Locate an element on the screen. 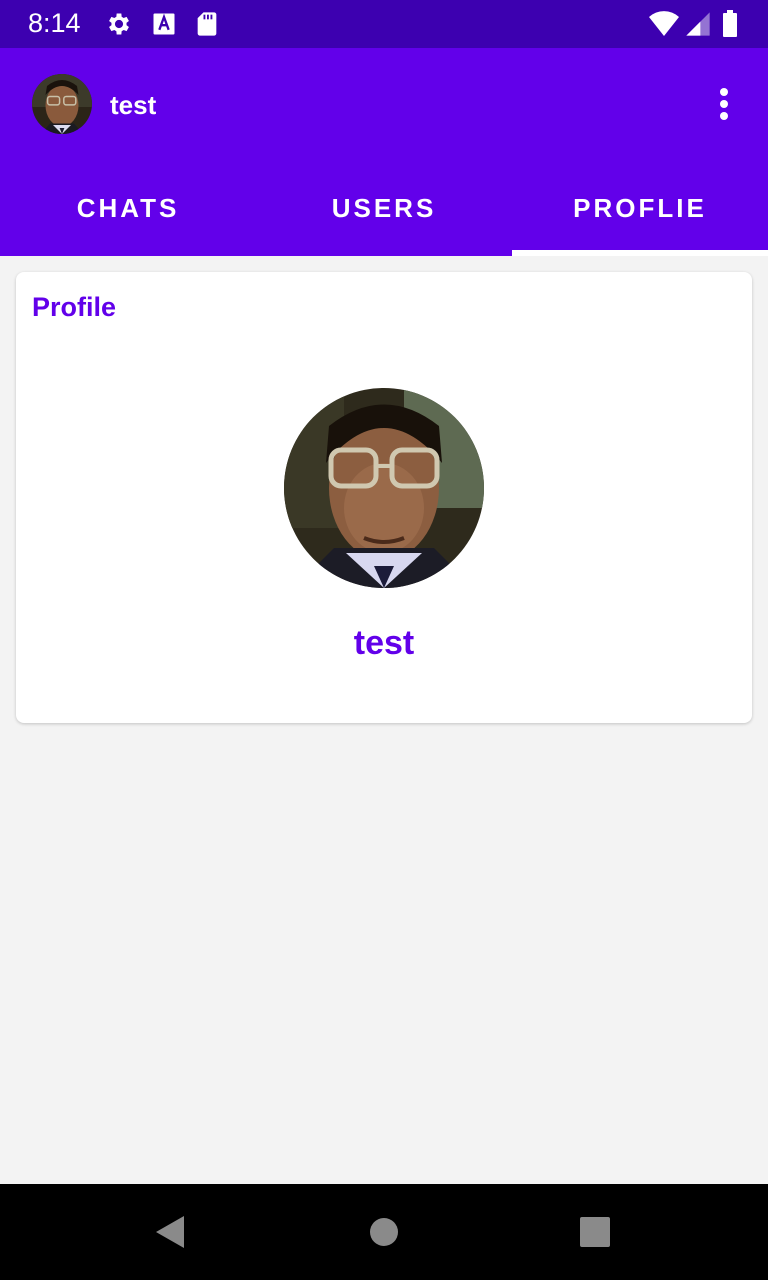  wifi-icon is located at coordinates (664, 23).